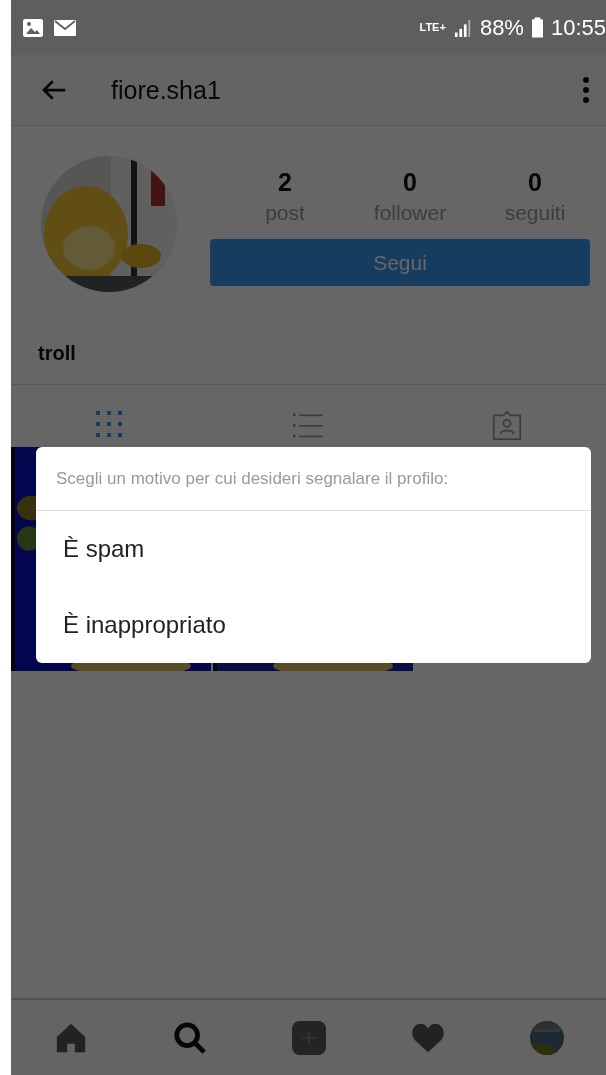  What do you see at coordinates (578, 27) in the screenshot?
I see `clock: 10:55` at bounding box center [578, 27].